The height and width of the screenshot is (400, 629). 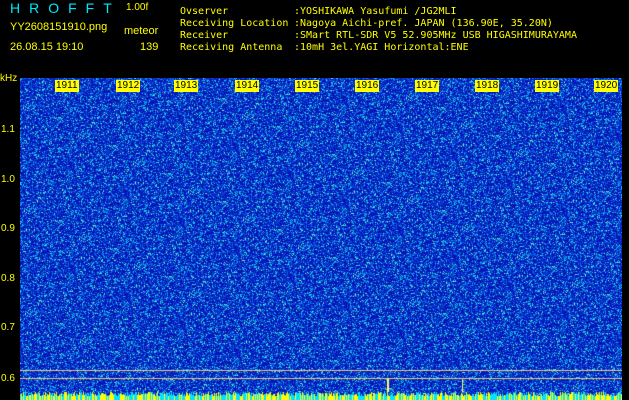 I want to click on info-label-observer: Ovserver, so click(x=204, y=11).